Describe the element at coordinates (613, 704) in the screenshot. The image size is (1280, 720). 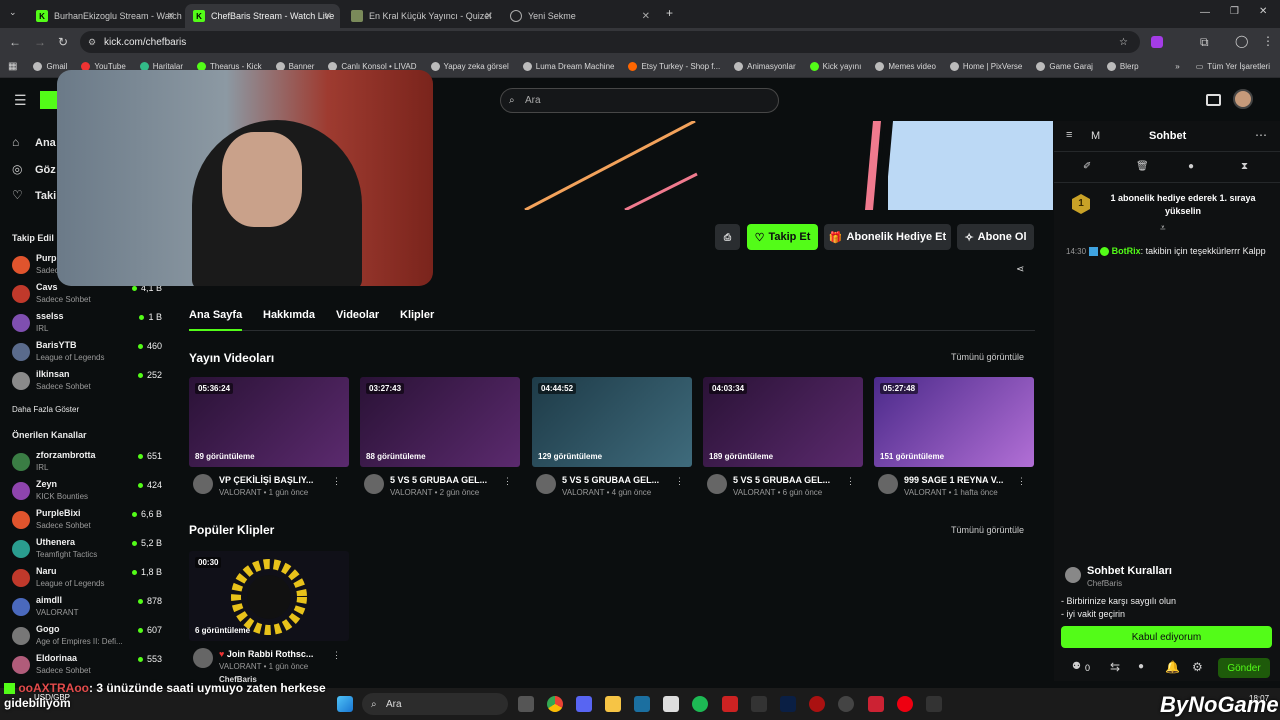
I see `file-explorer-icon` at that location.